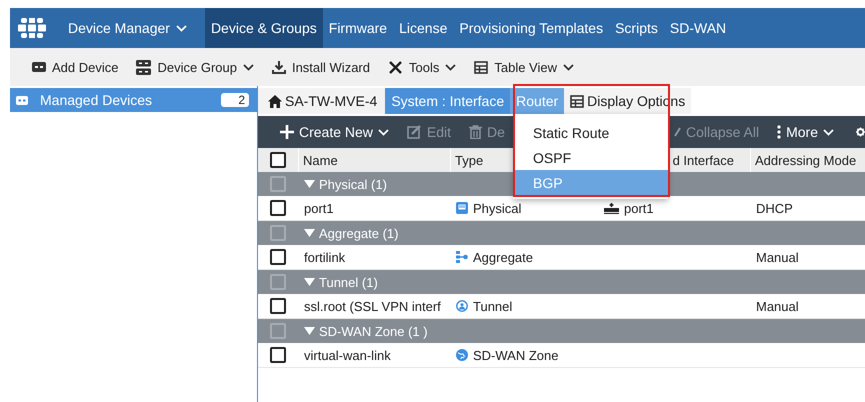 The width and height of the screenshot is (865, 402). Describe the element at coordinates (144, 67) in the screenshot. I see `server-group-icon` at that location.